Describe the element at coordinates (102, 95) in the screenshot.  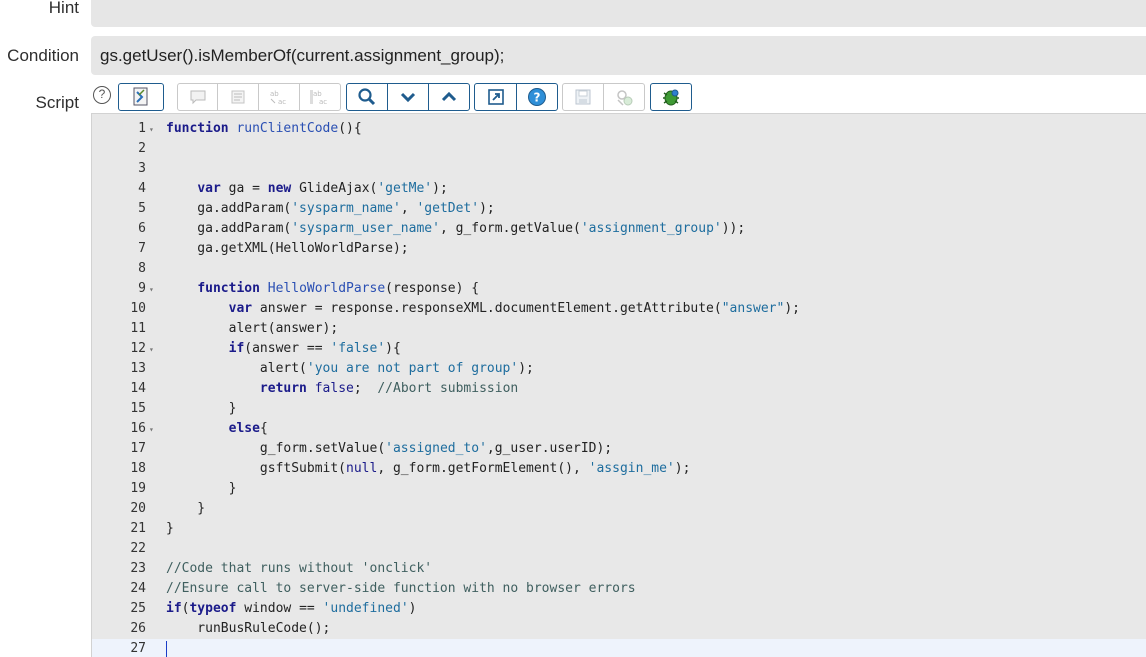
I see `field-help-icon: ?` at that location.